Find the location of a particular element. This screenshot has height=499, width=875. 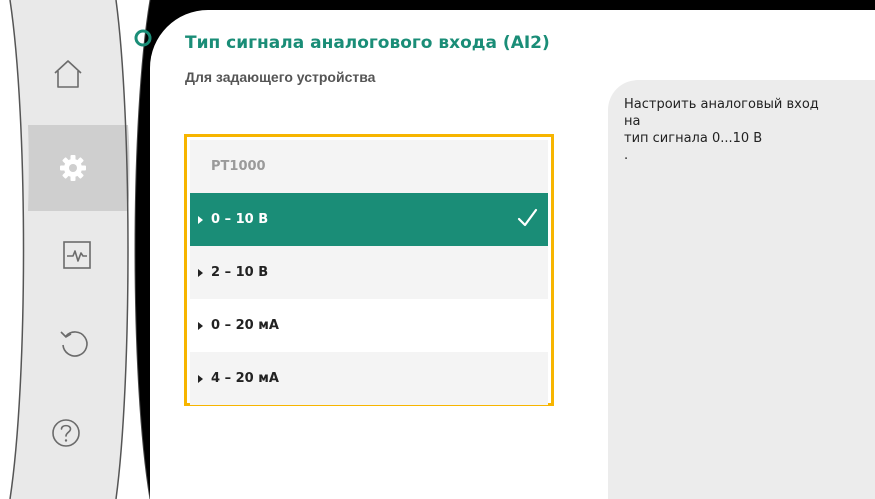

page-subtitle: Для задающего устройства is located at coordinates (280, 77).